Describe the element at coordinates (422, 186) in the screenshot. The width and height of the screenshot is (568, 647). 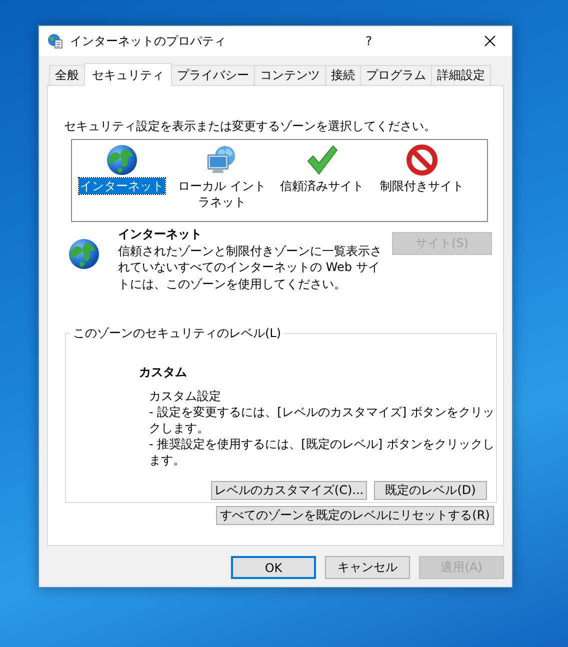
I see `zone-item: 制限付きサイト` at that location.